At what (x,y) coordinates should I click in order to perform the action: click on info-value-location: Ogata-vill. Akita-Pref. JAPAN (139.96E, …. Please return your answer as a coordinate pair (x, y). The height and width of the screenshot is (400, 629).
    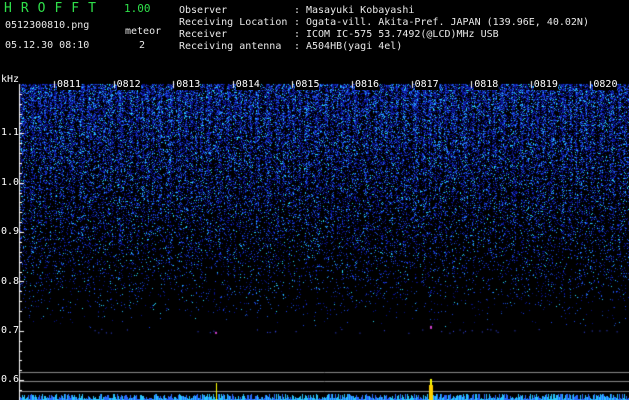
    Looking at the image, I should click on (447, 22).